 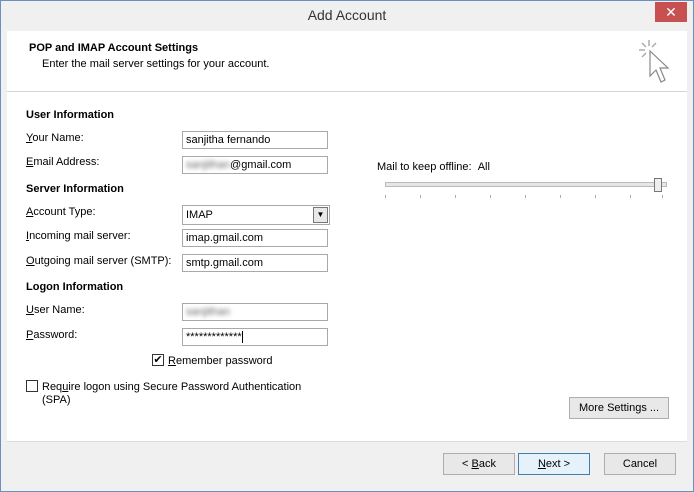 I want to click on email-address-label: Email Address:, so click(x=63, y=162).